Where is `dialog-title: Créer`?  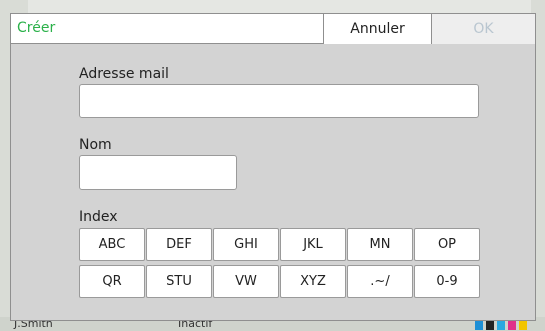
dialog-title: Créer is located at coordinates (36, 28).